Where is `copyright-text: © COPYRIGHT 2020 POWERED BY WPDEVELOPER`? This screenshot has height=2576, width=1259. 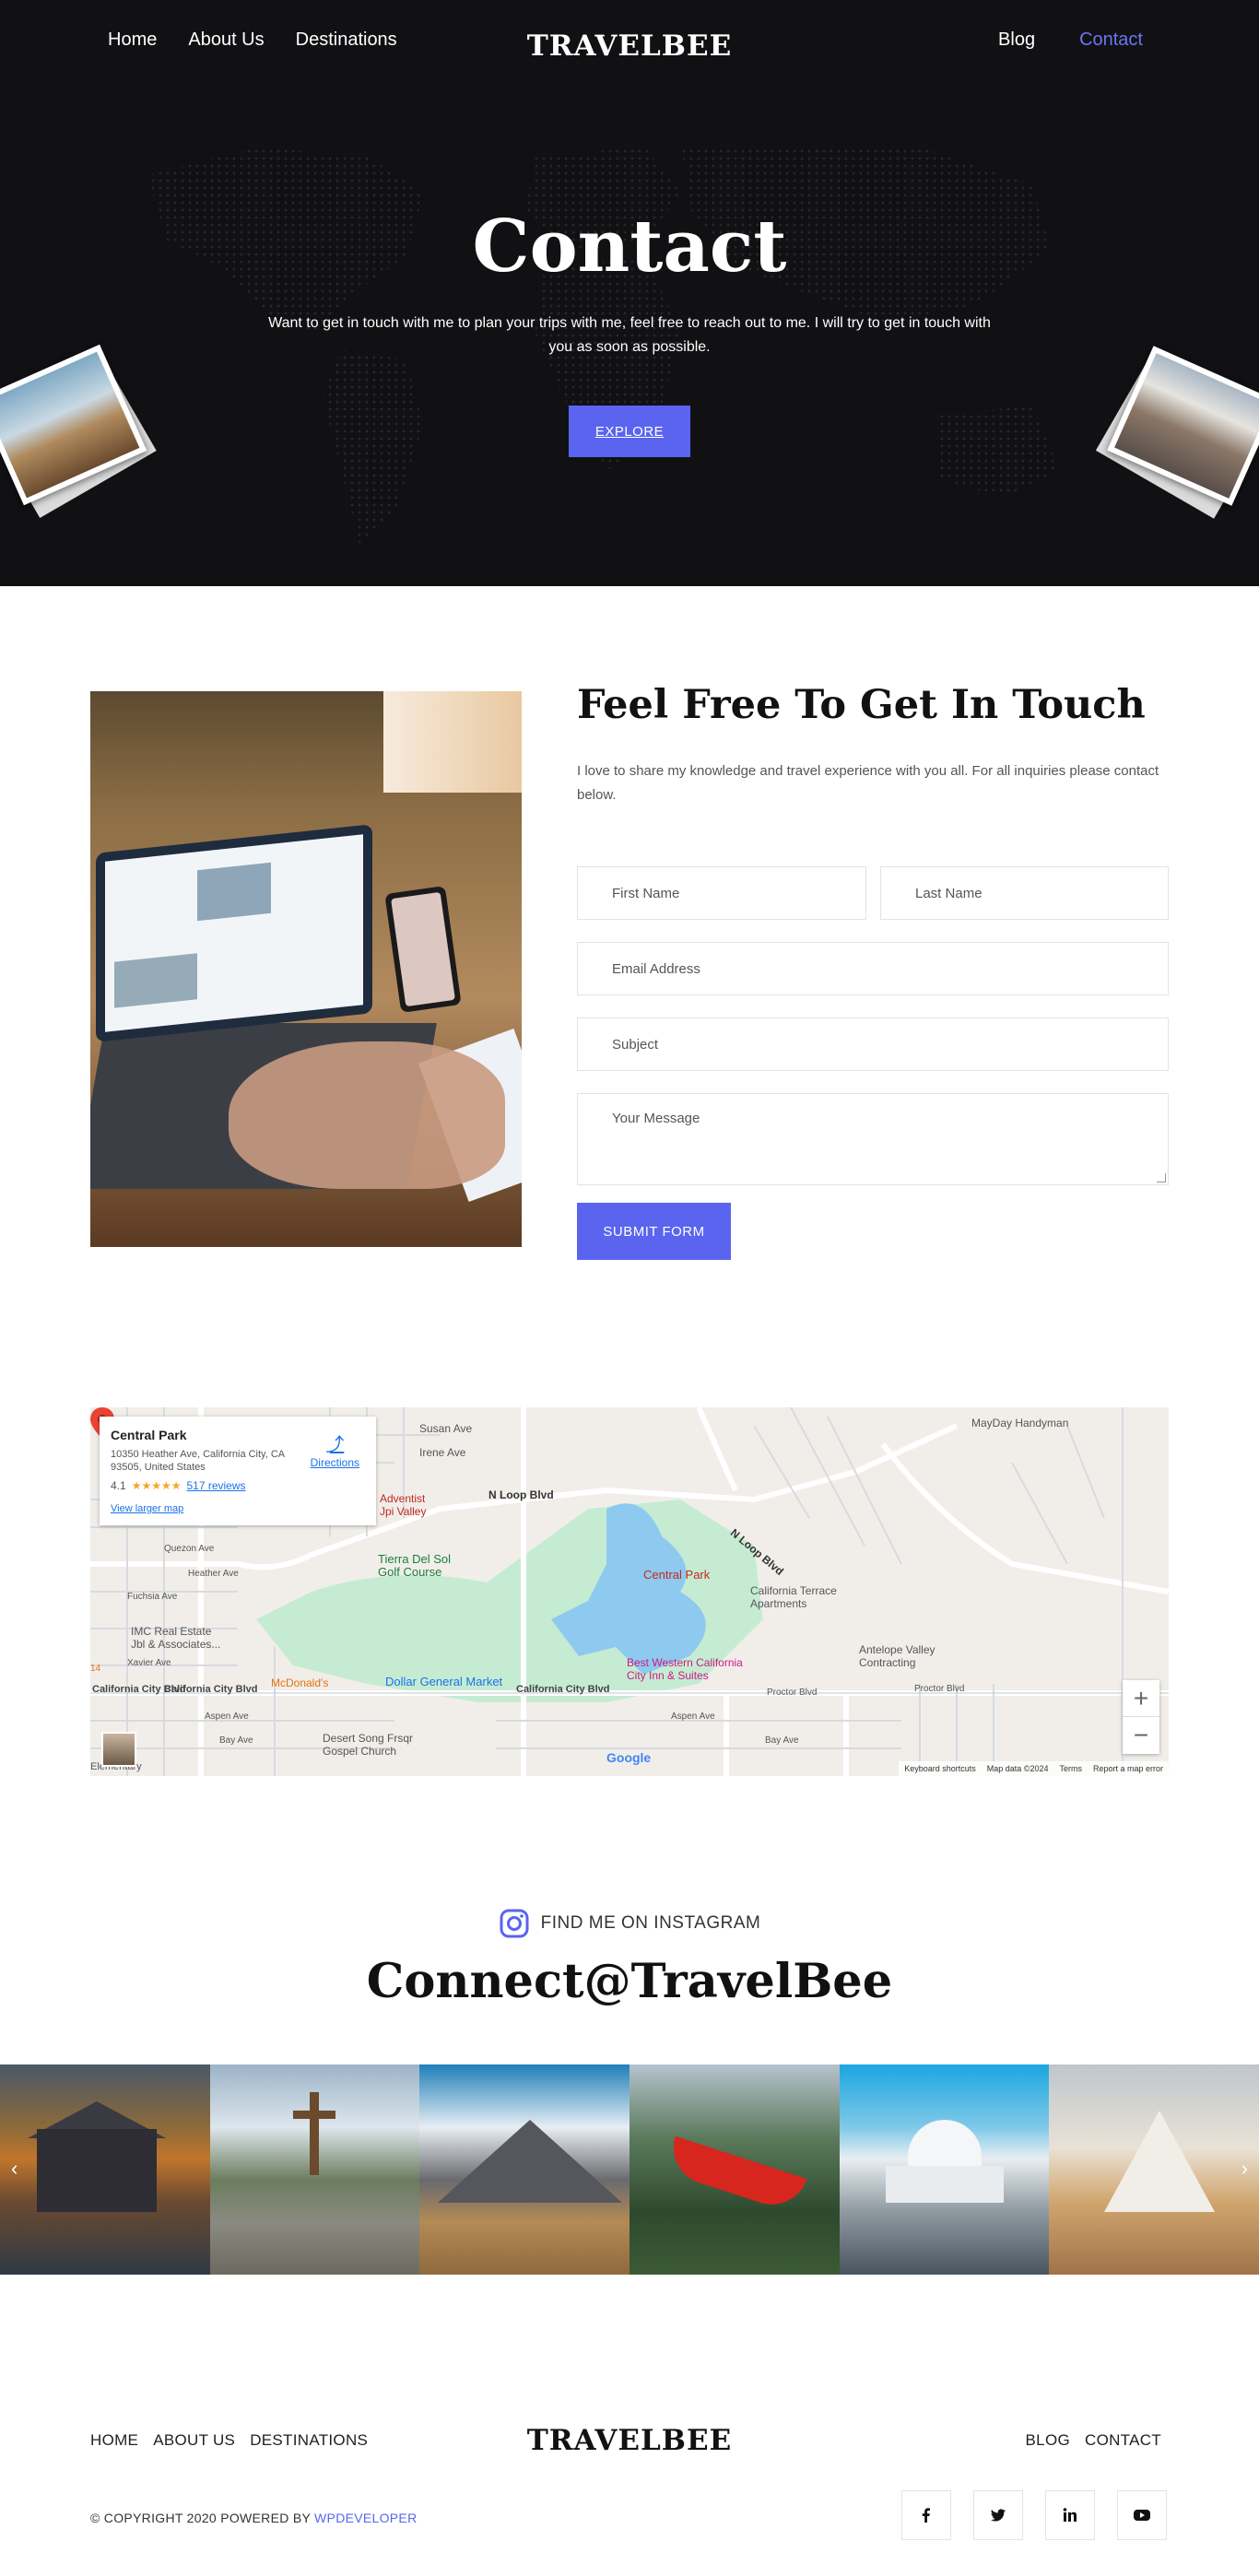
copyright-text: © COPYRIGHT 2020 POWERED BY WPDEVELOPER is located at coordinates (254, 2518).